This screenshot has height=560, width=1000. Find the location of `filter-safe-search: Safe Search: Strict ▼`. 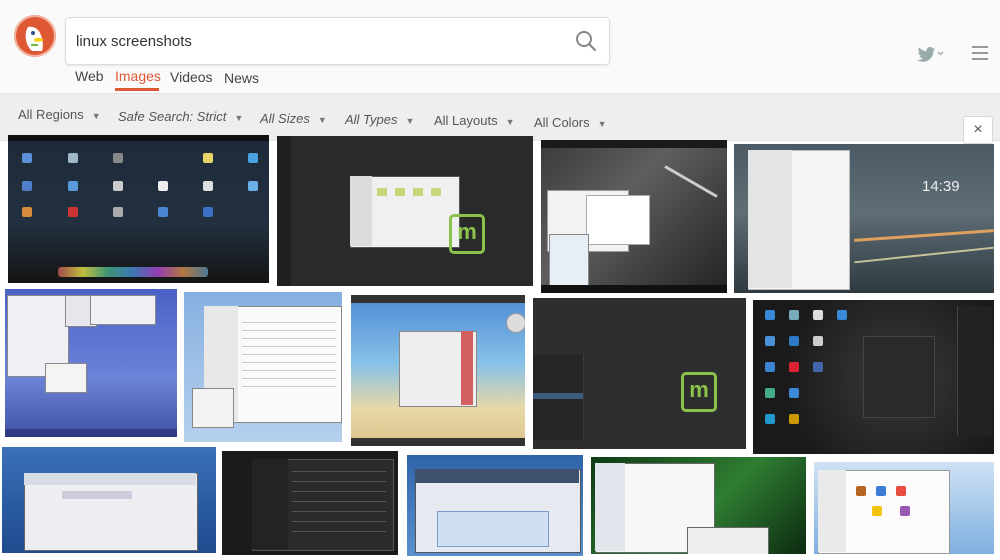

filter-safe-search: Safe Search: Strict ▼ is located at coordinates (180, 116).